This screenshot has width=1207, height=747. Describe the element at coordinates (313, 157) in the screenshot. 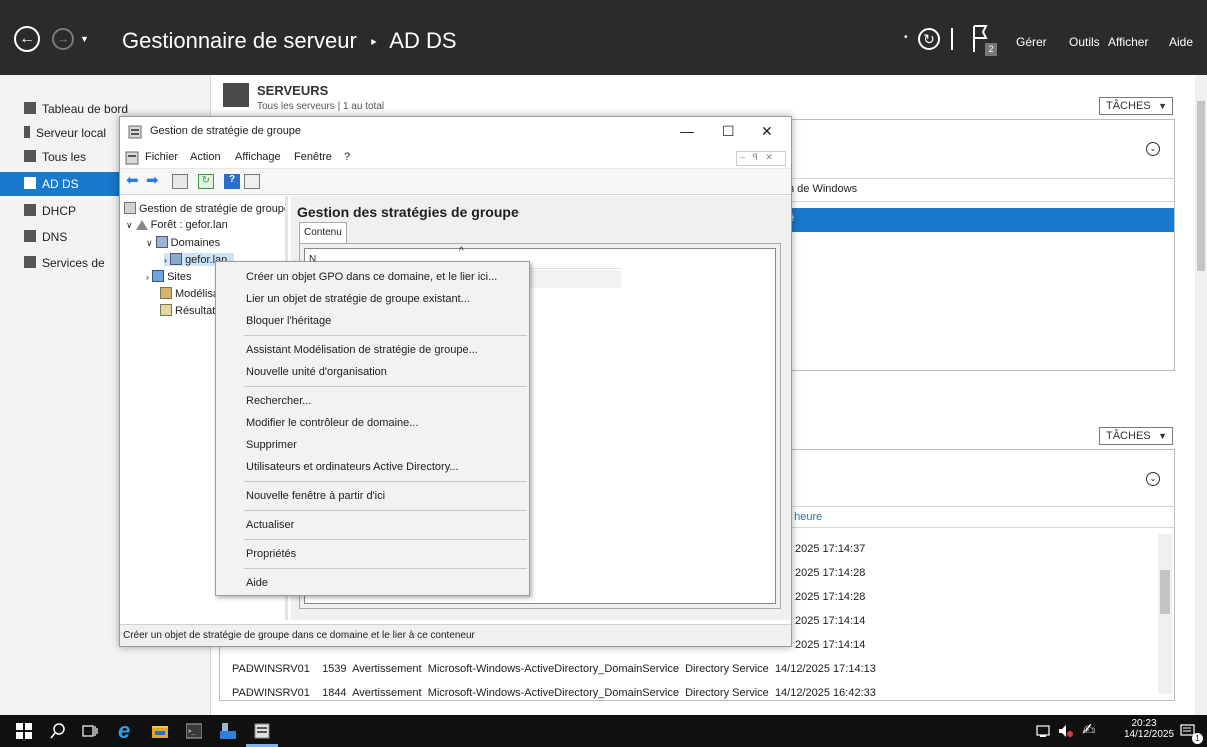

I see `menu-fenetre: Fenêtre` at that location.